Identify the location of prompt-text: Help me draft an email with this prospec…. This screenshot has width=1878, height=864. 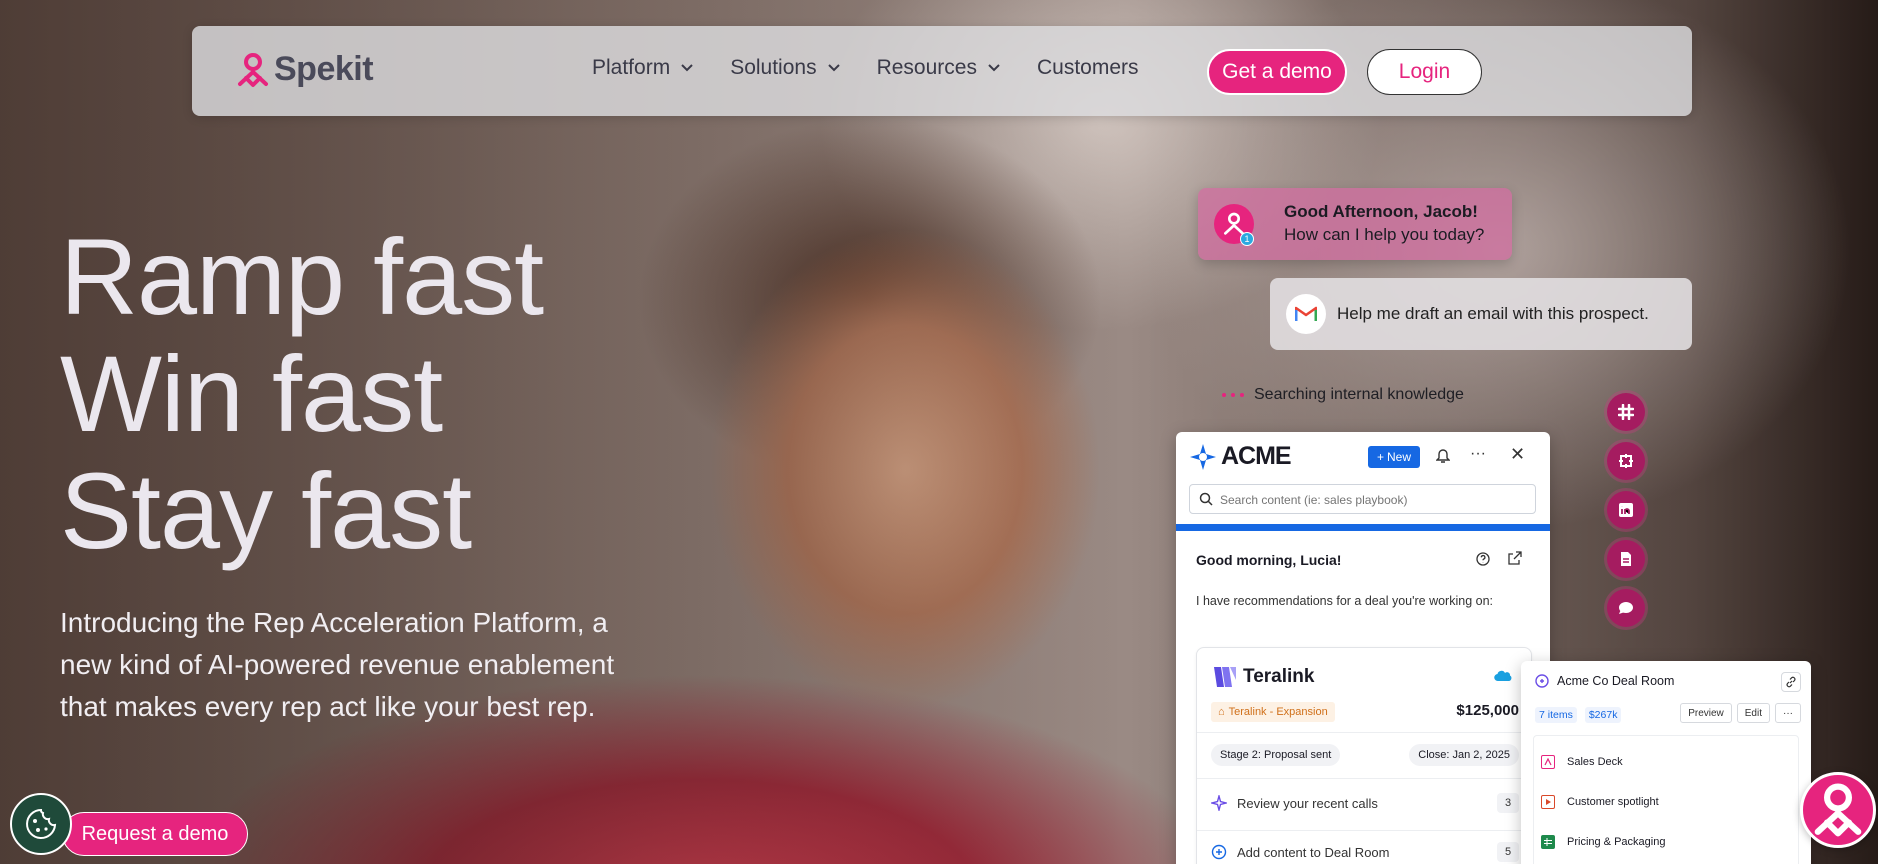
(1493, 313).